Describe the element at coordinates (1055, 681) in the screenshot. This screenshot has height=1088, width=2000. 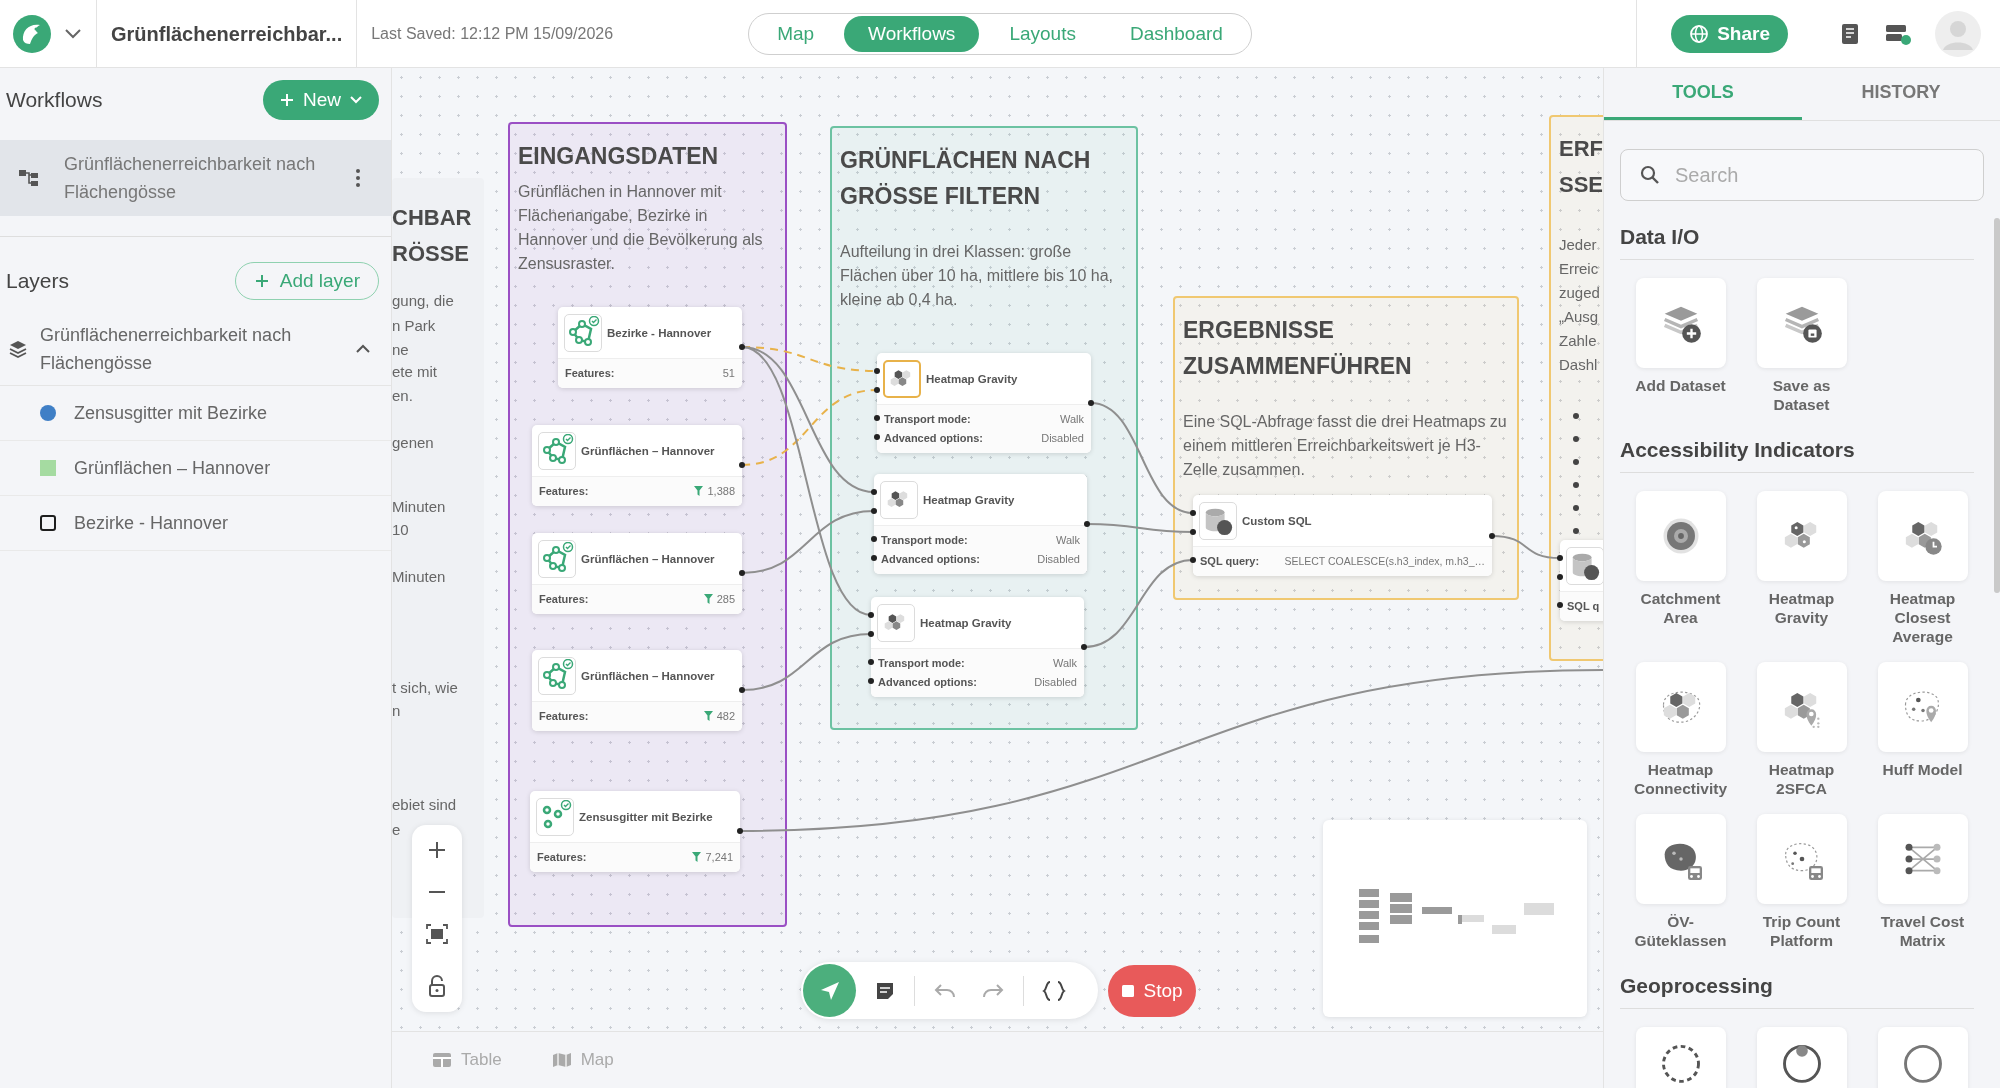
I see `field-value: Disabled` at that location.